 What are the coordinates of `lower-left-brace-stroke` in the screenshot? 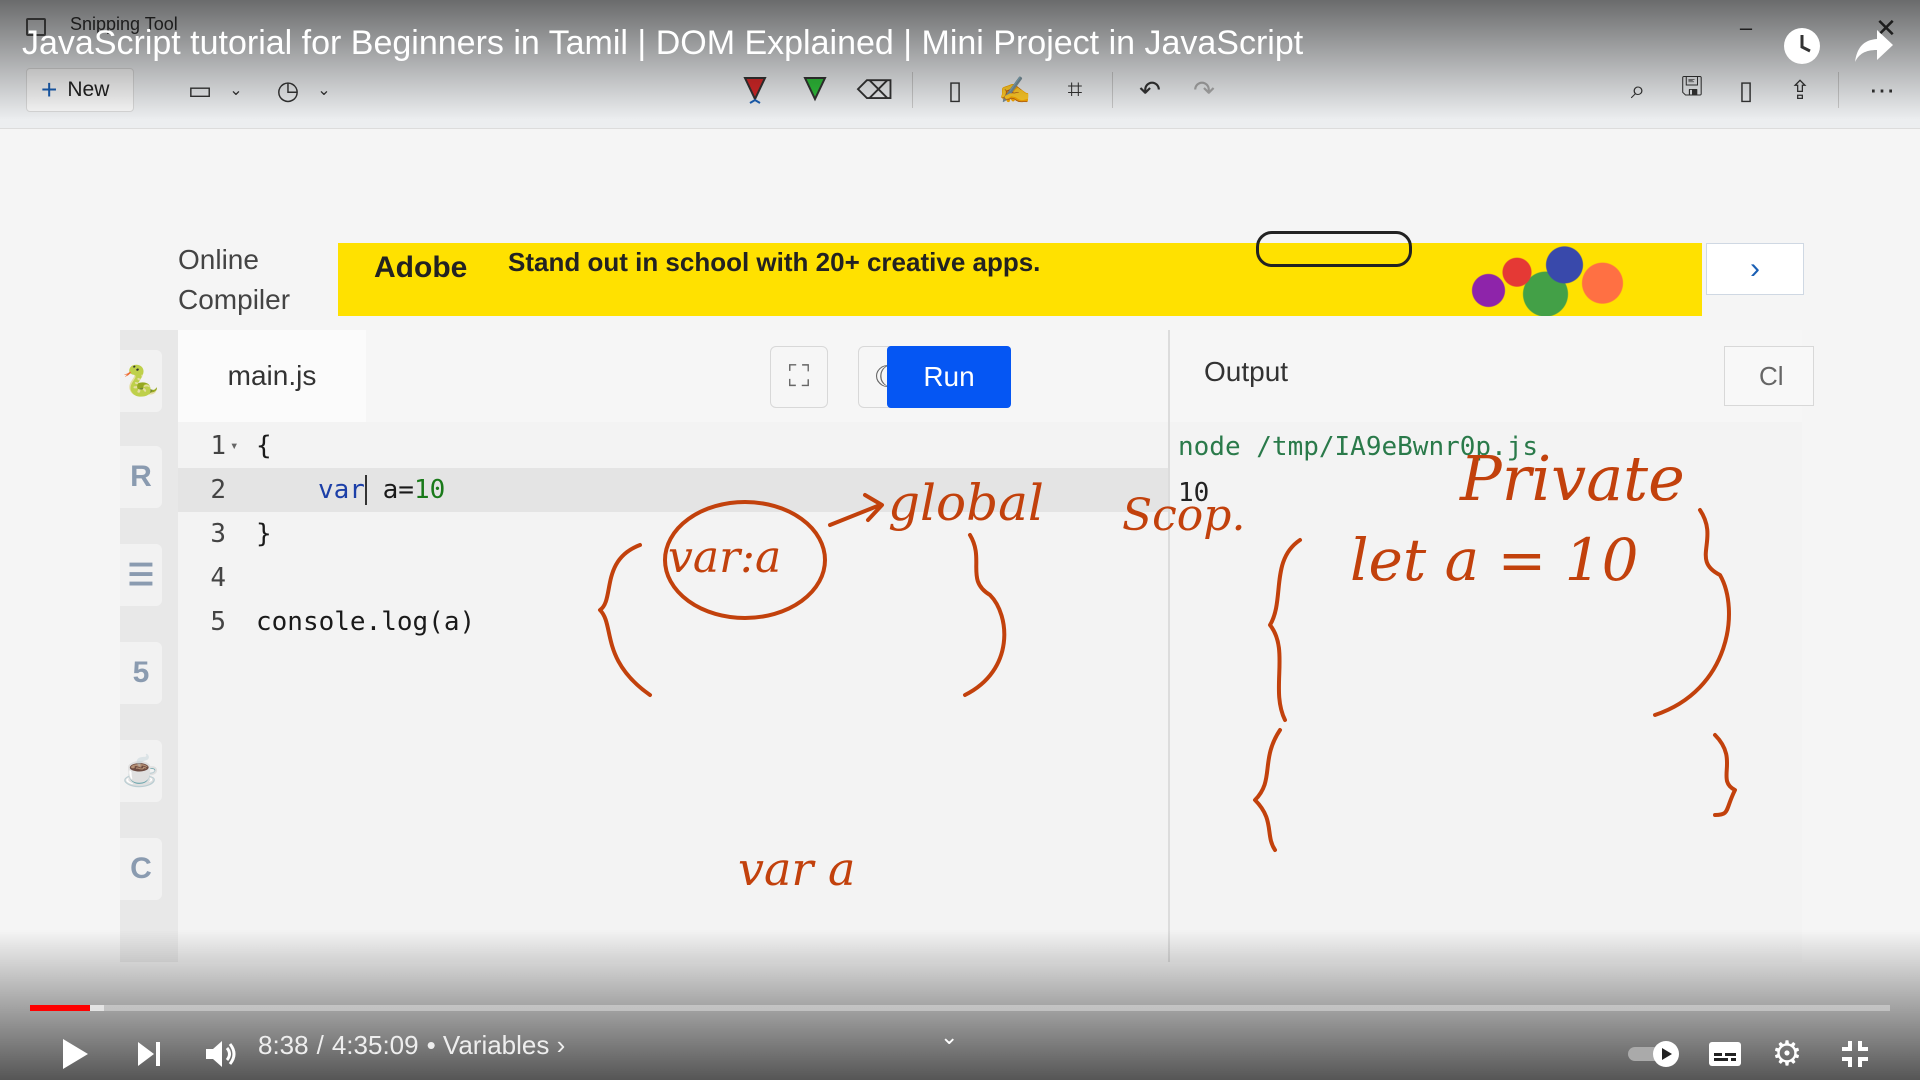 It's located at (1267, 790).